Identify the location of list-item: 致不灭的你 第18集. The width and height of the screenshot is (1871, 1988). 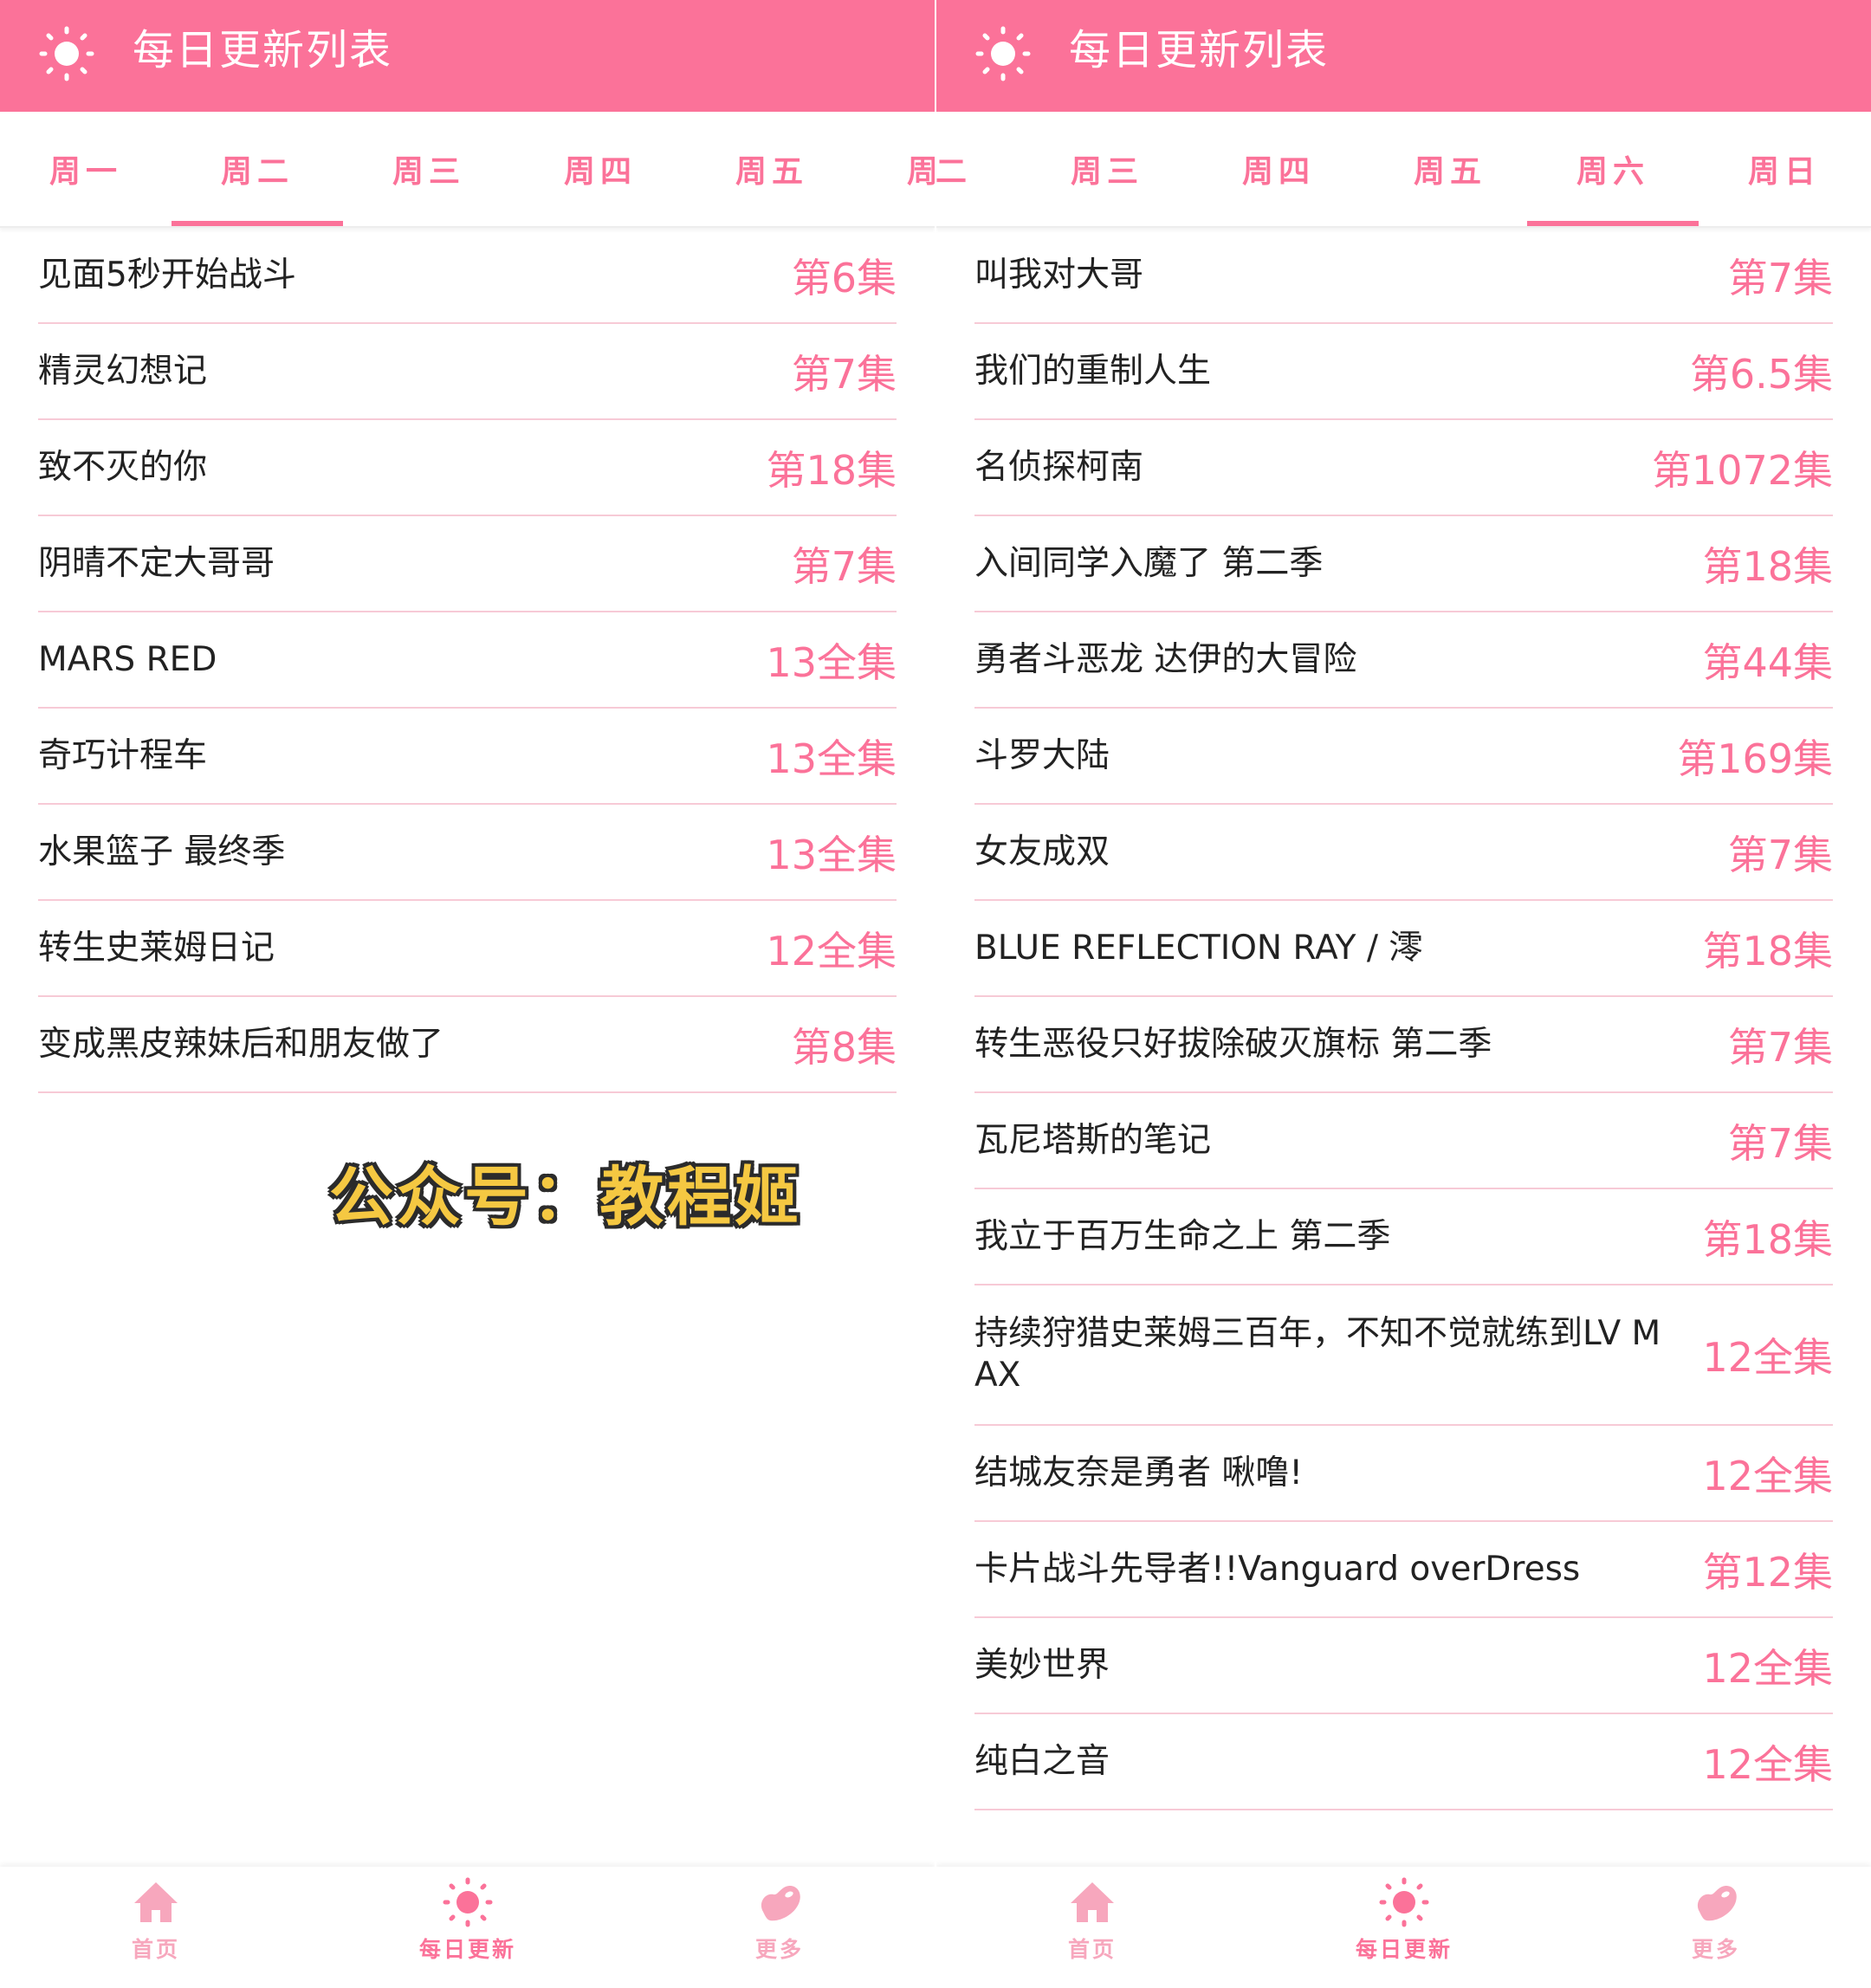
(467, 468).